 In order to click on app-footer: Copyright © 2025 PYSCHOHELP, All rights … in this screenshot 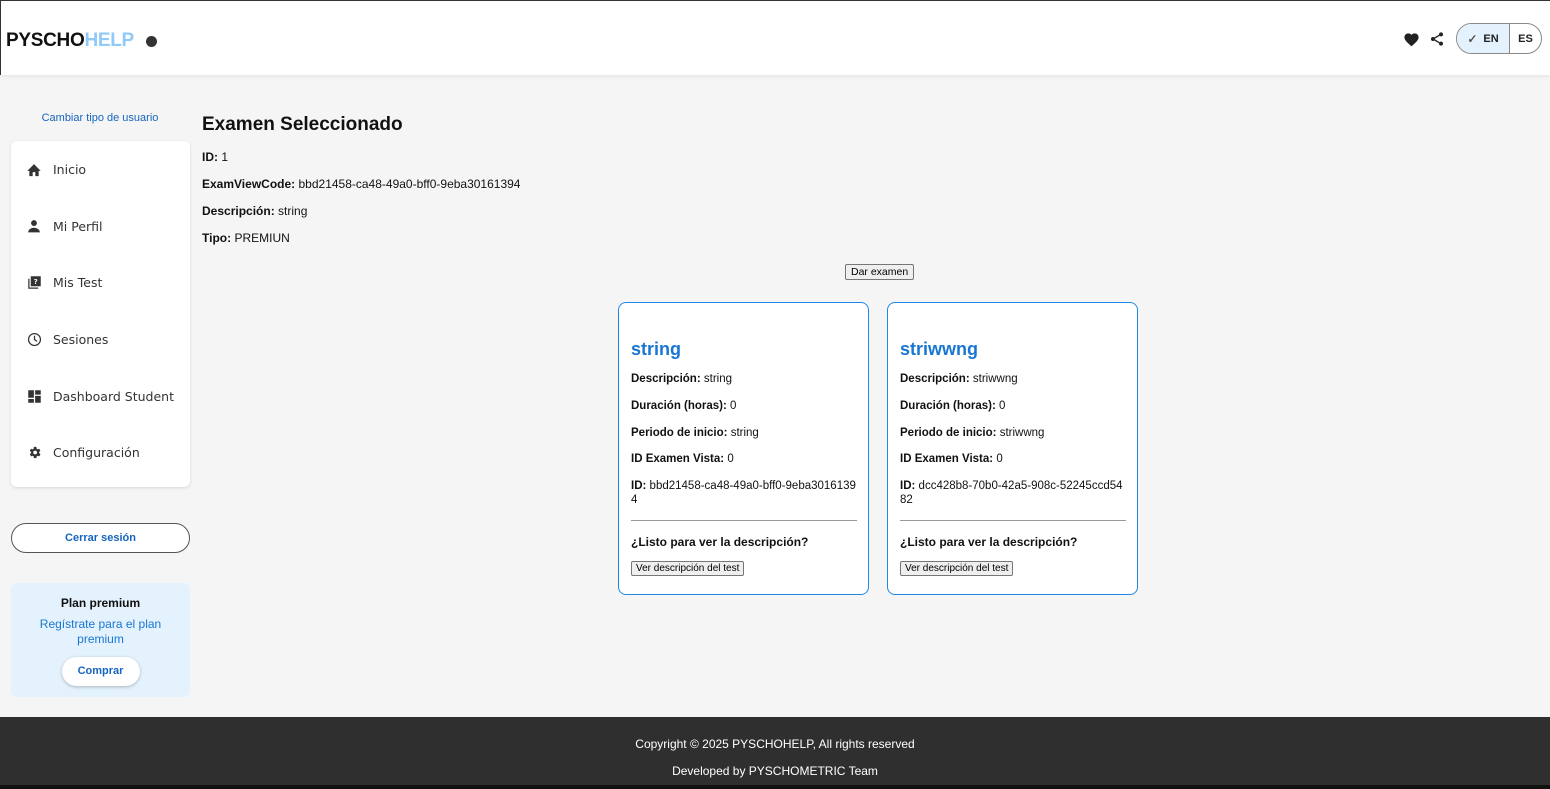, I will do `click(775, 753)`.